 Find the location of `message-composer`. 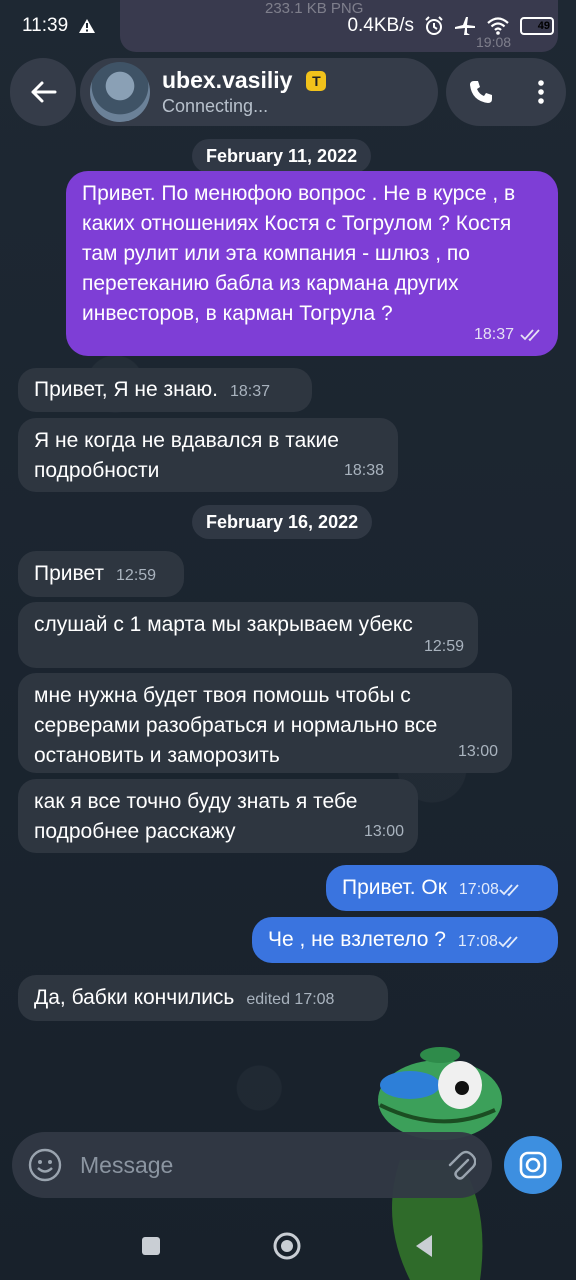

message-composer is located at coordinates (252, 1165).